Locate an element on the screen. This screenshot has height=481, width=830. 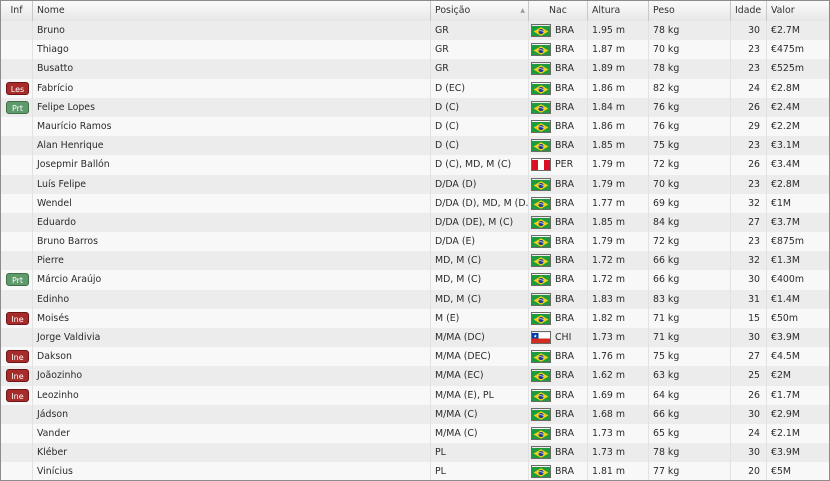
player-name: Moisés is located at coordinates (232, 318).